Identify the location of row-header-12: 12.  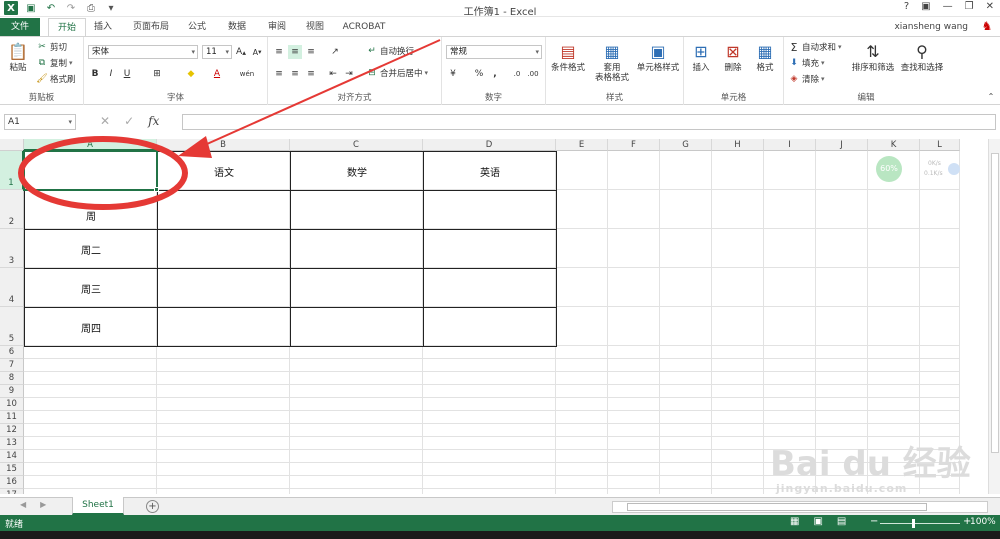
(12, 430).